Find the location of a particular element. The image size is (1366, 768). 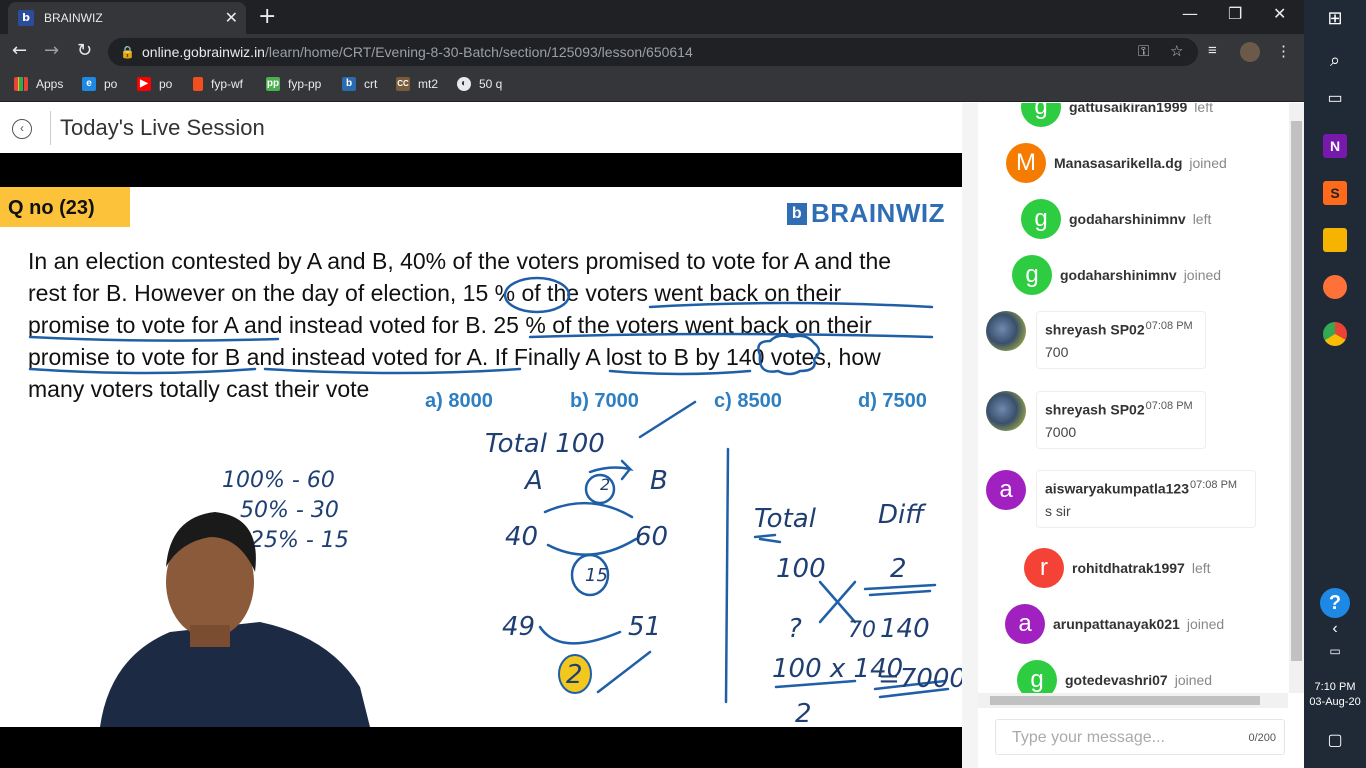

reload-icon: ↻ is located at coordinates (84, 50).